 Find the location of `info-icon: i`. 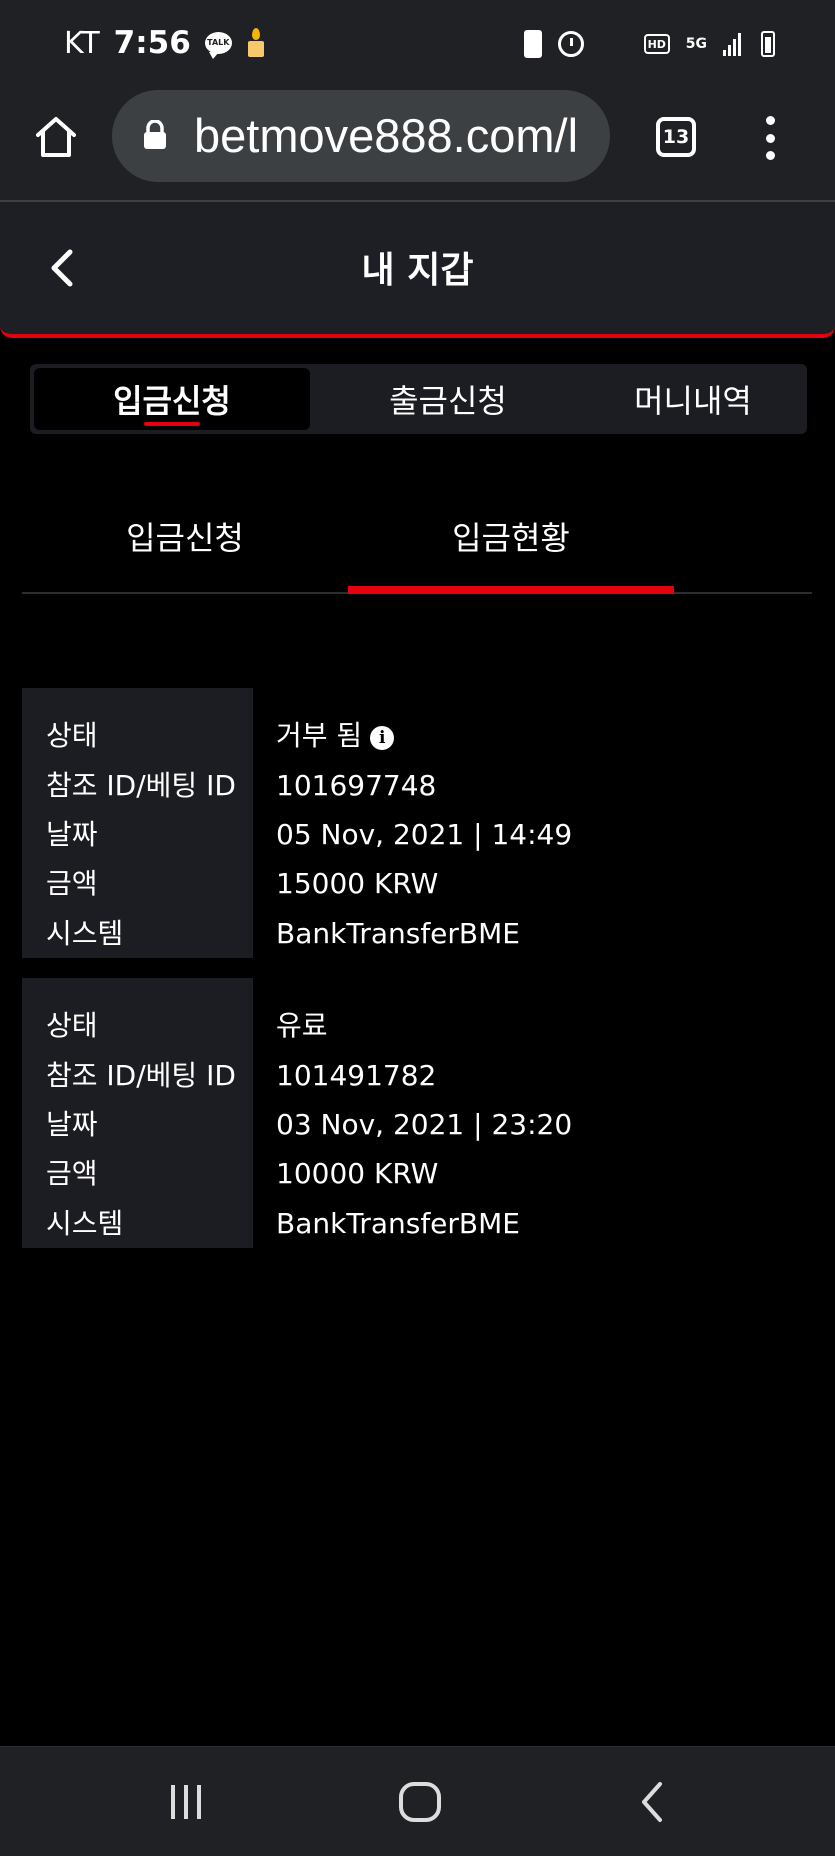

info-icon: i is located at coordinates (382, 738).